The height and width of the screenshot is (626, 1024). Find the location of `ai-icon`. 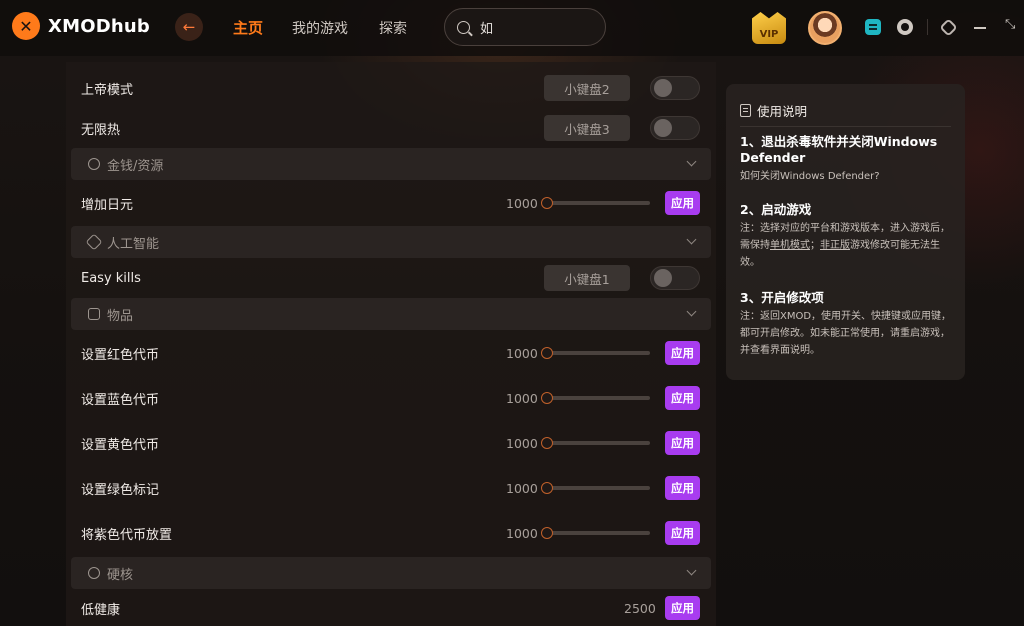

ai-icon is located at coordinates (94, 242).